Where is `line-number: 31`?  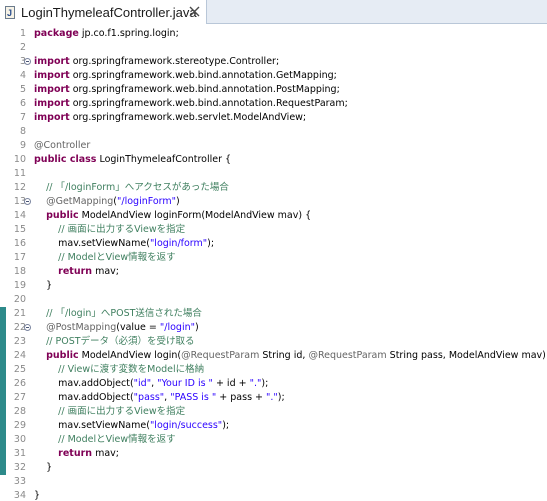 line-number: 31 is located at coordinates (19, 453).